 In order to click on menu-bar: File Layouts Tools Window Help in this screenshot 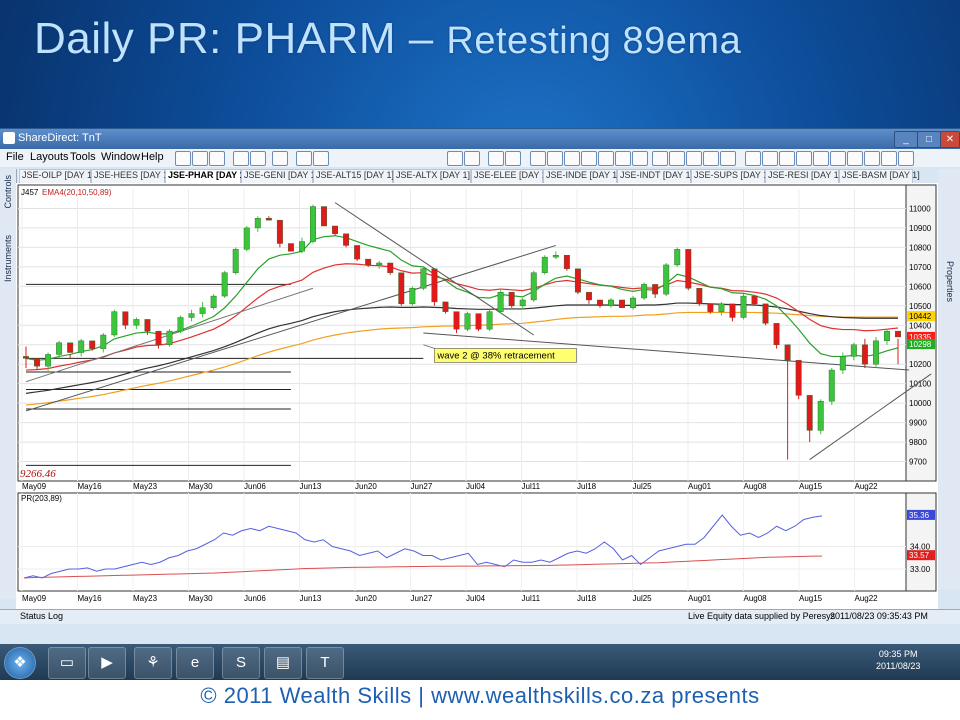, I will do `click(480, 158)`.